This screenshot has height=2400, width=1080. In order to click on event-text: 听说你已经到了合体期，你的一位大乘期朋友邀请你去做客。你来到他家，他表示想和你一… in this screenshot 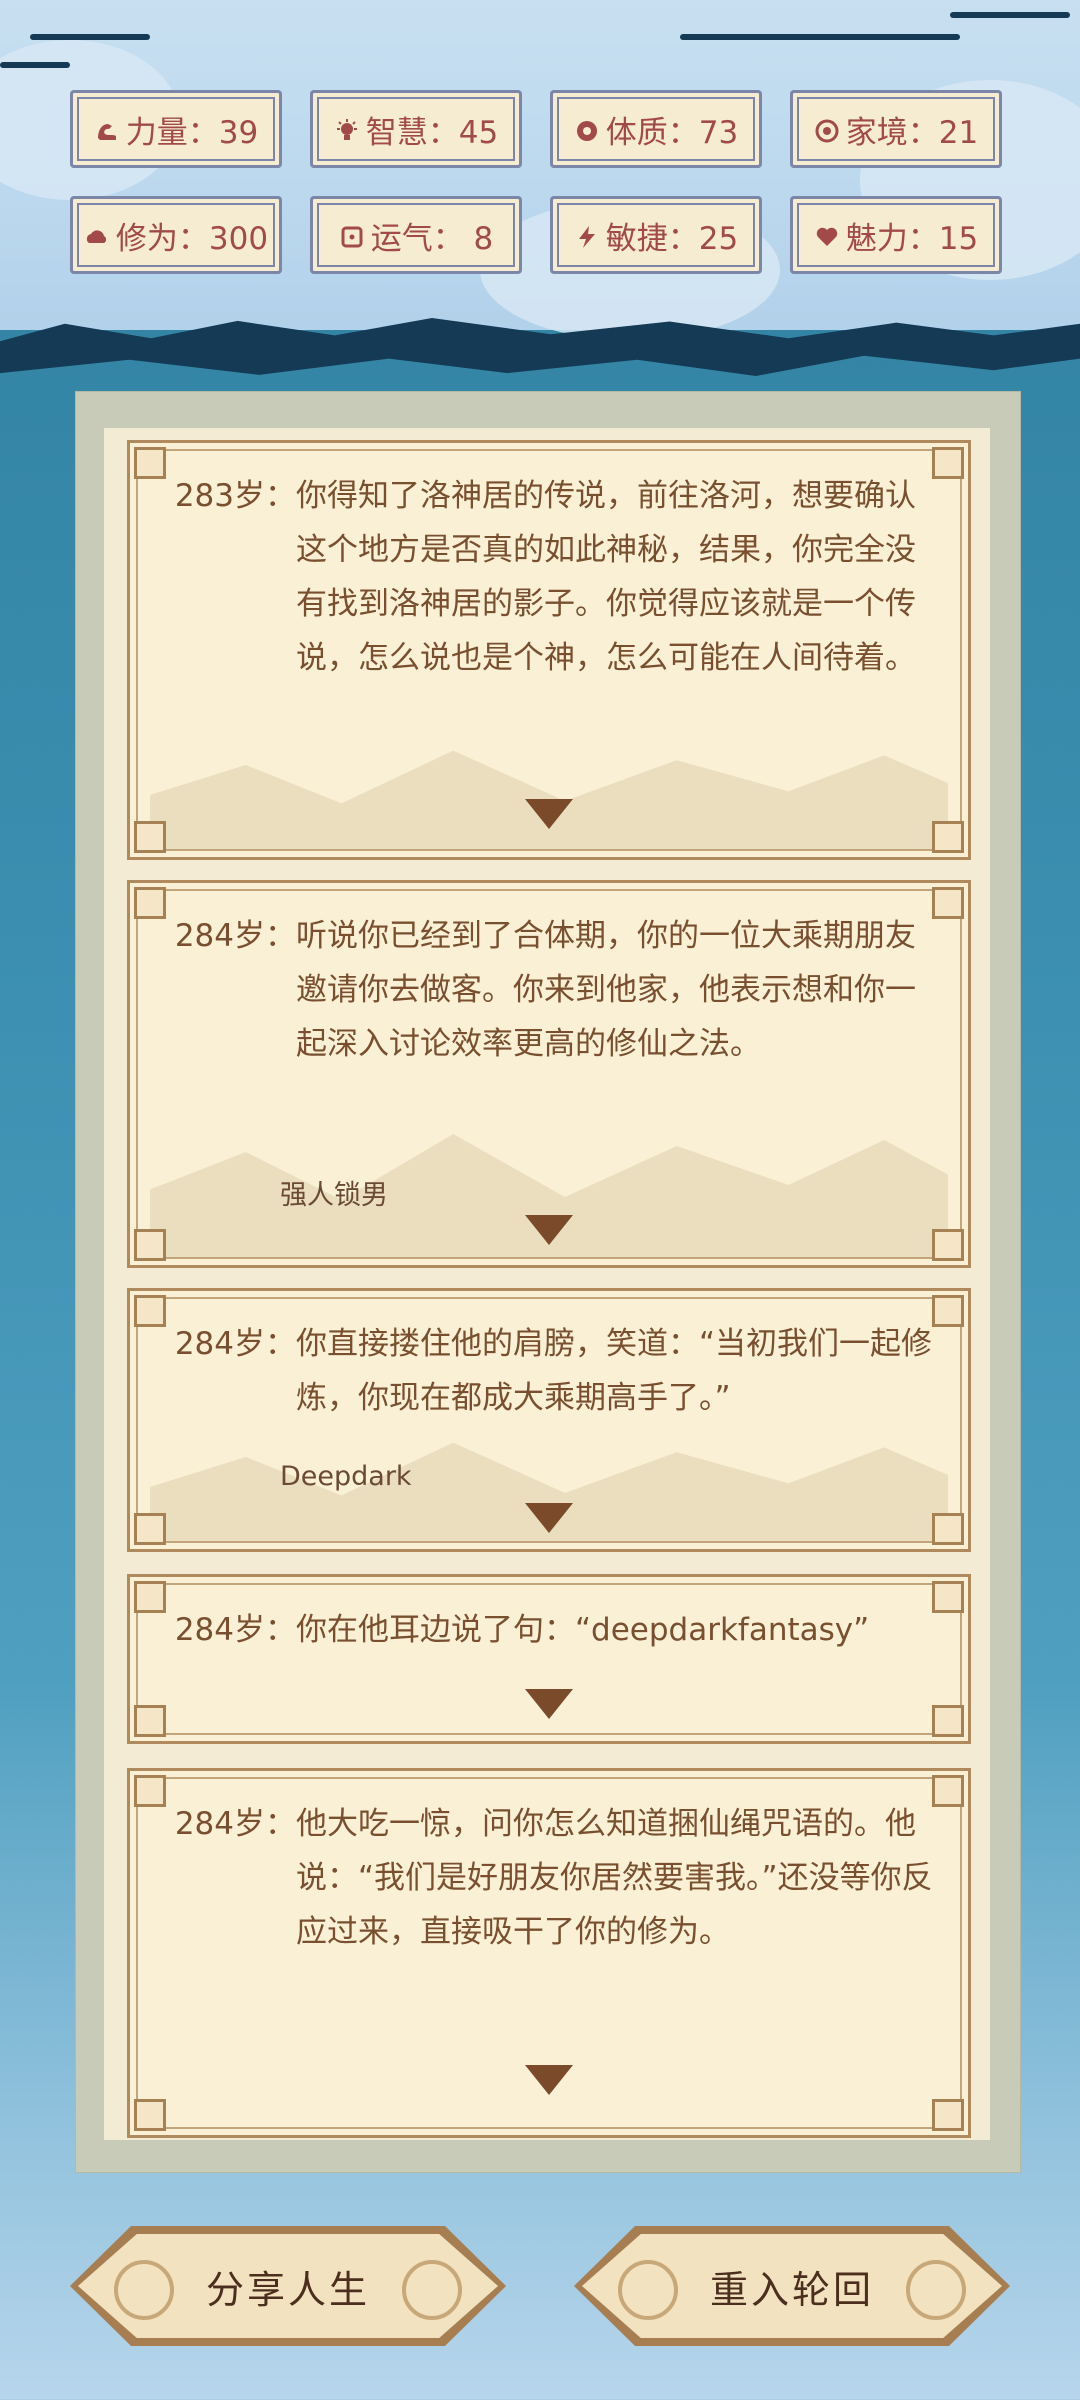, I will do `click(606, 990)`.